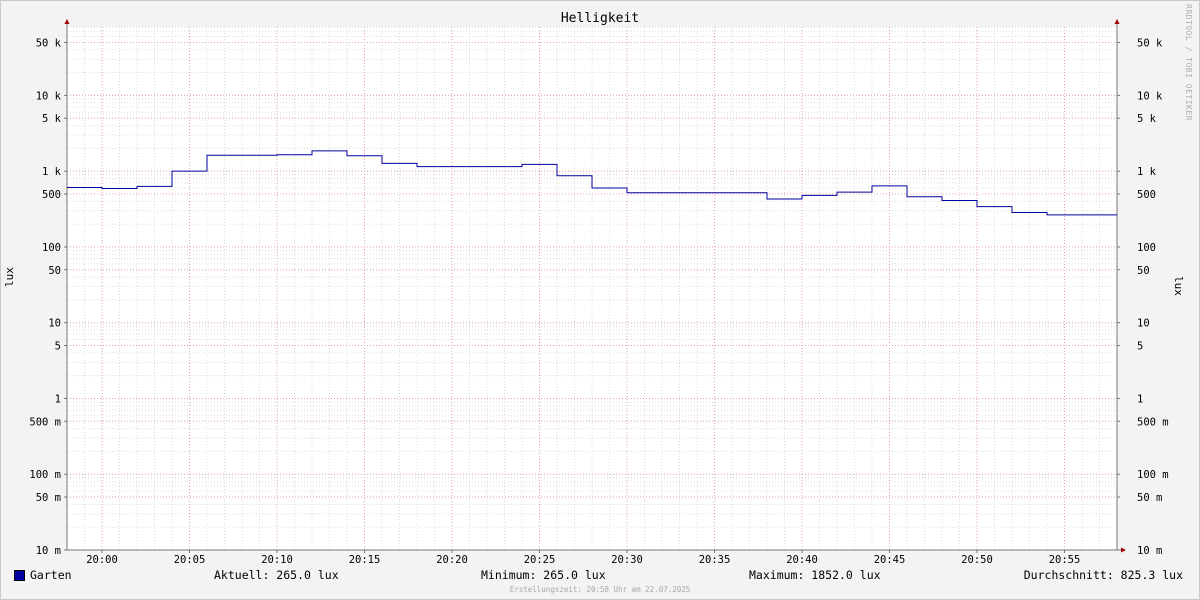 The width and height of the screenshot is (1200, 600). What do you see at coordinates (715, 560) in the screenshot?
I see `x-tick-label: 20:35` at bounding box center [715, 560].